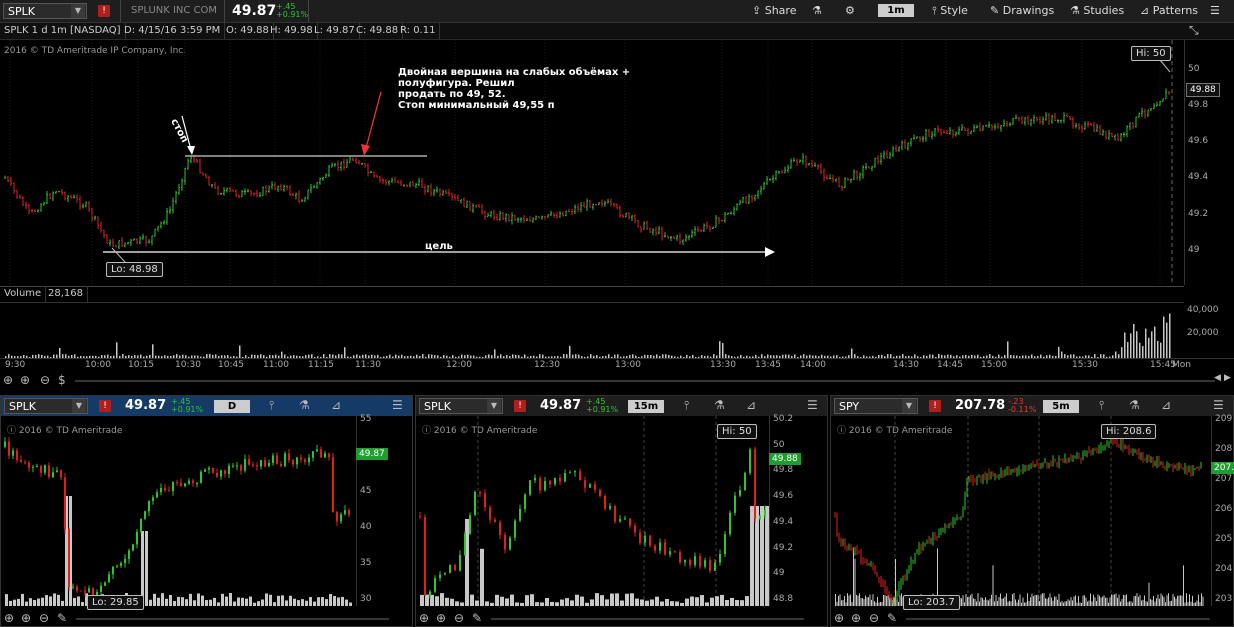 This screenshot has width=1234, height=627. Describe the element at coordinates (1199, 31) in the screenshot. I see `collapse-icon: ⤡` at that location.